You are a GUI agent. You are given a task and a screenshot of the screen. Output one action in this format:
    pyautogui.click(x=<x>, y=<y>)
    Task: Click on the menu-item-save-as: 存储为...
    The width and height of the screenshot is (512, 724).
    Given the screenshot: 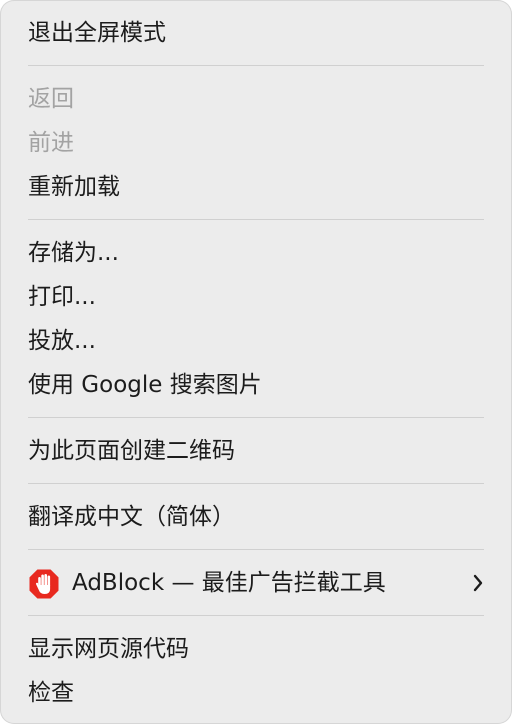 What is the action you would take?
    pyautogui.click(x=256, y=253)
    